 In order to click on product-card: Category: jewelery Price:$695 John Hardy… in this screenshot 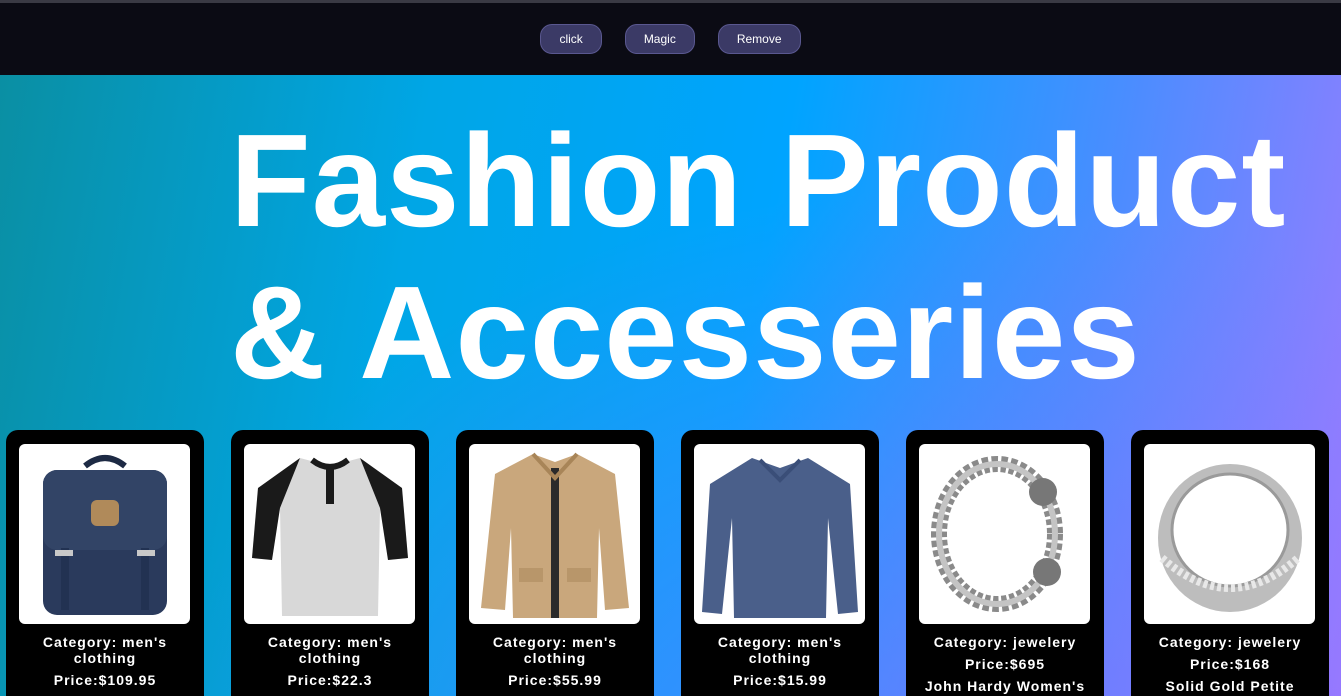, I will do `click(1005, 563)`.